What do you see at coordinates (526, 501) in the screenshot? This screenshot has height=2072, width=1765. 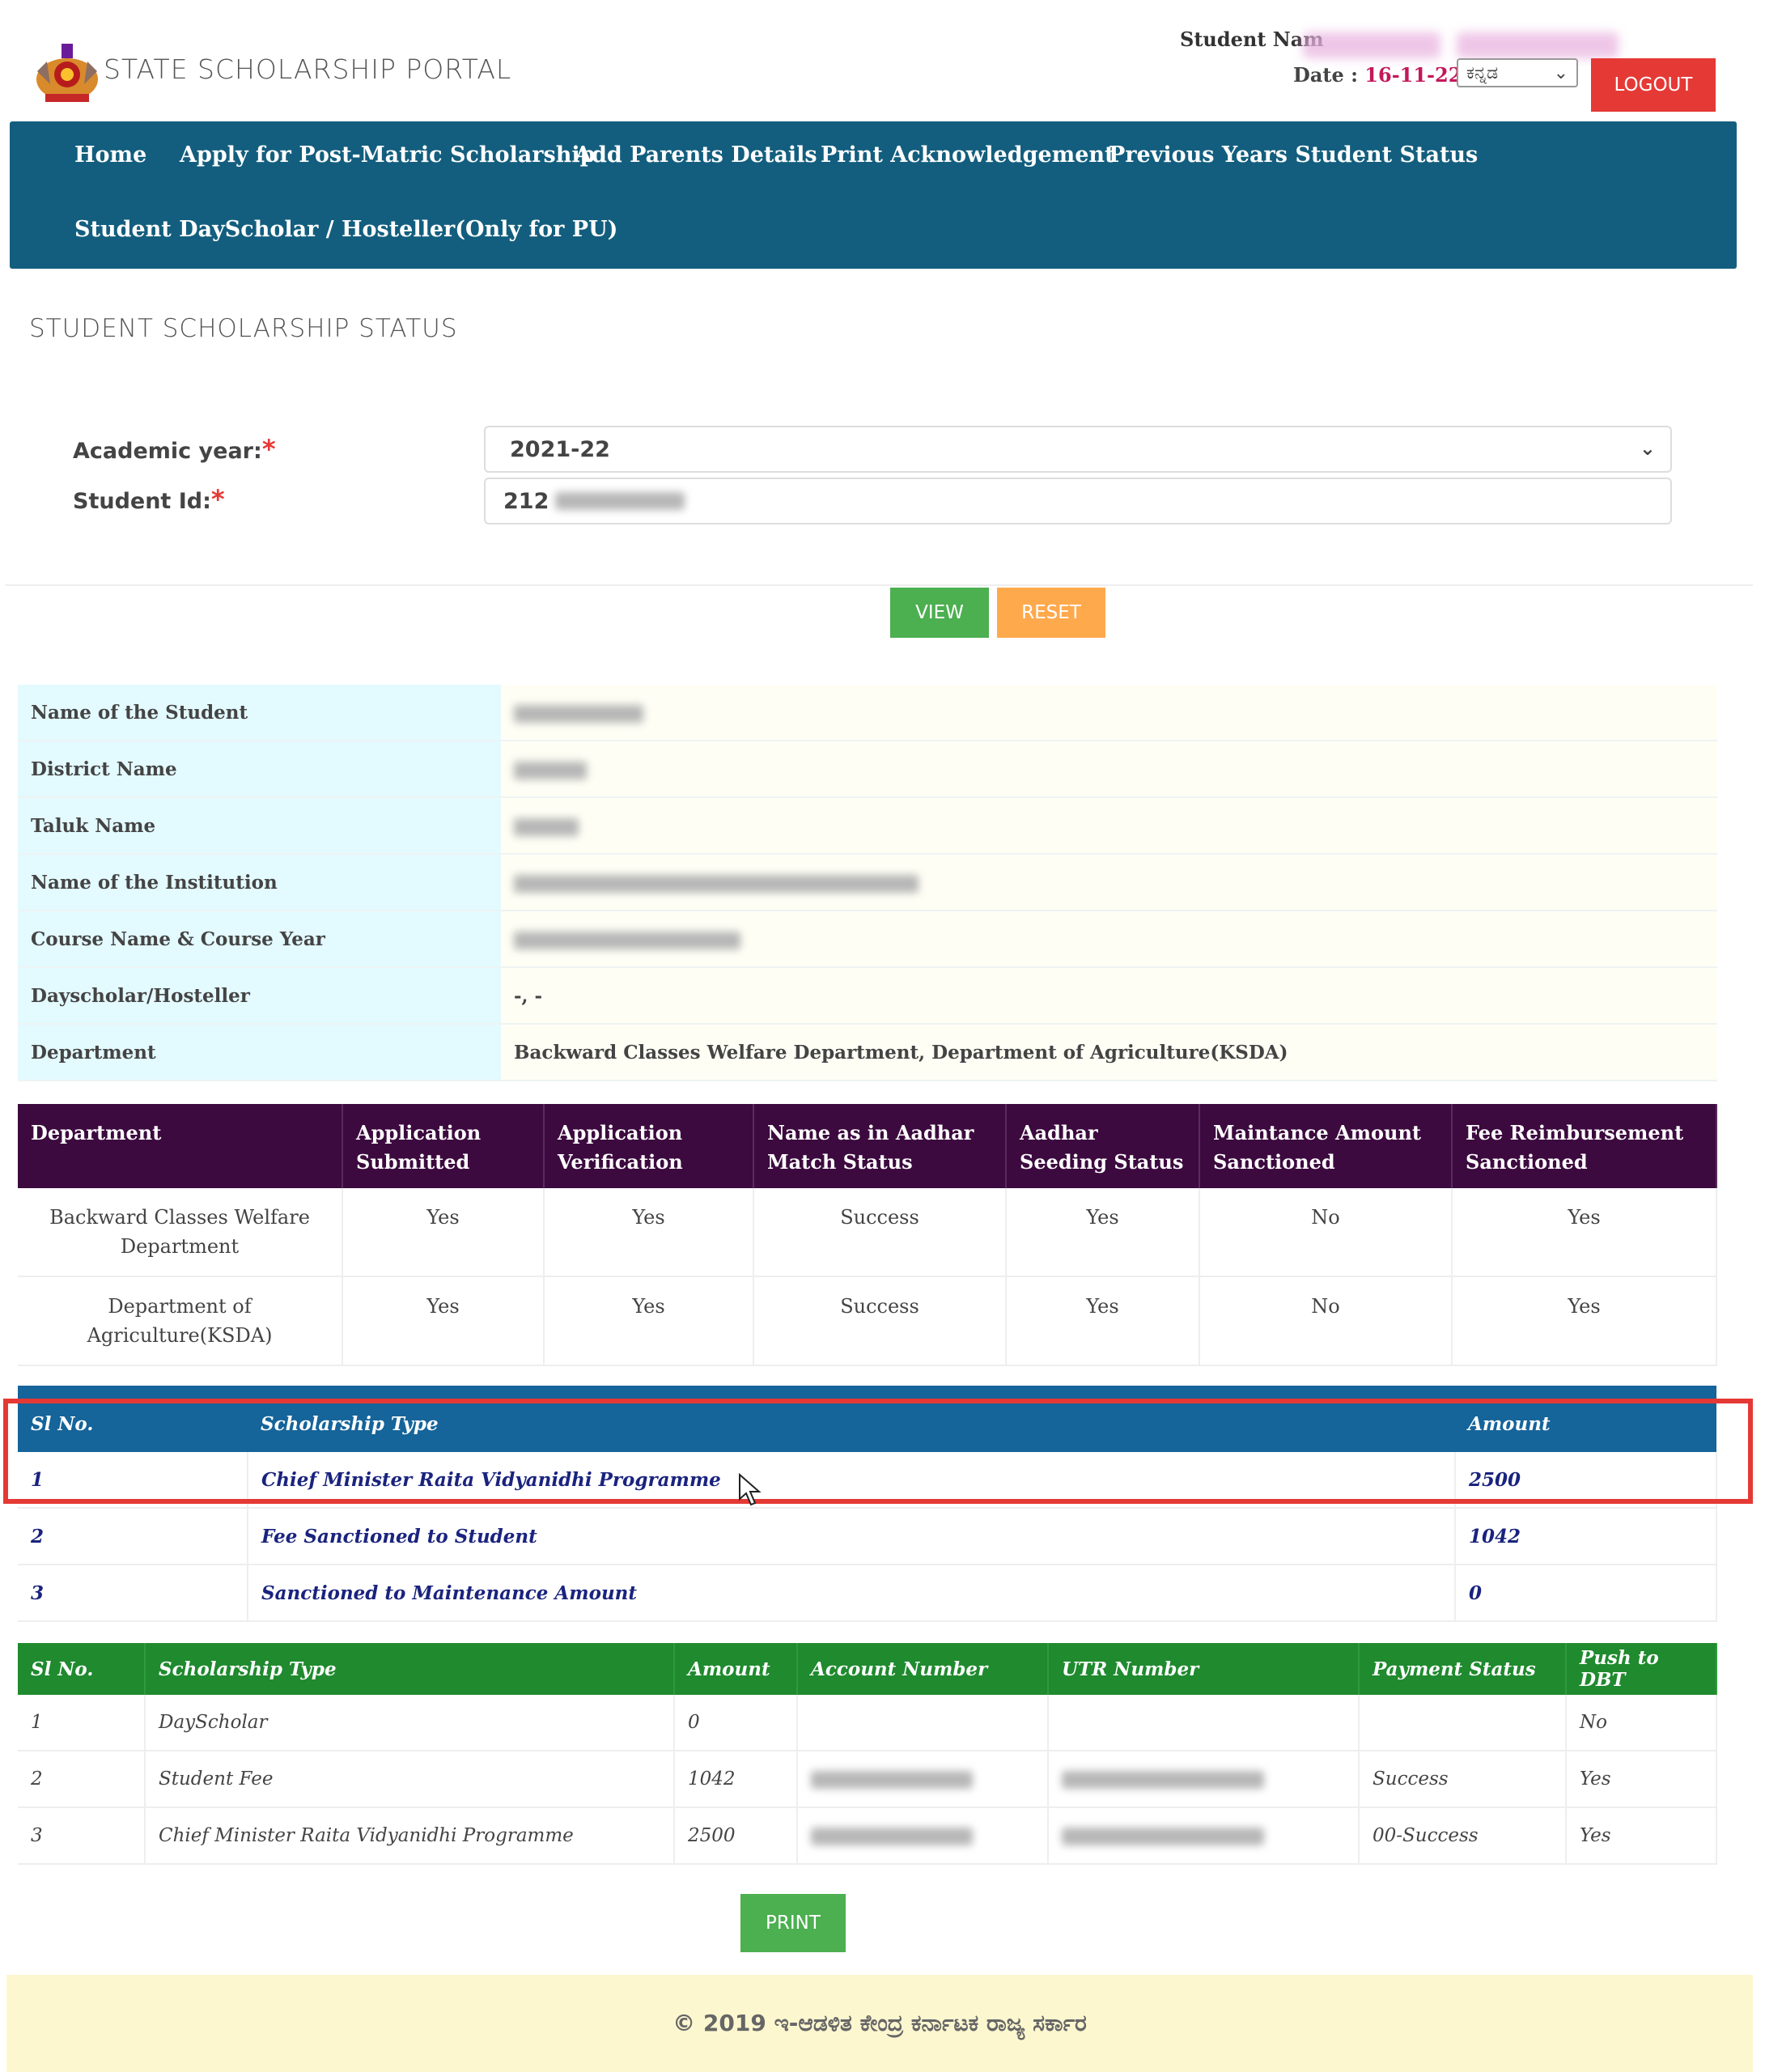 I see `student-id-value: 212` at bounding box center [526, 501].